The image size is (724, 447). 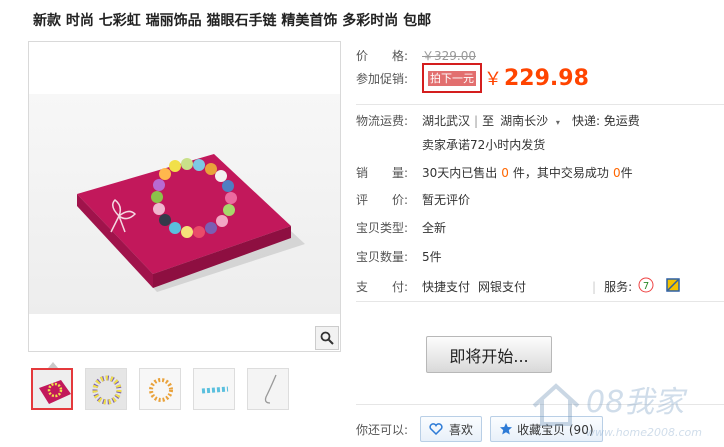 I want to click on pay-method-quick: 快捷支付, so click(x=446, y=286).